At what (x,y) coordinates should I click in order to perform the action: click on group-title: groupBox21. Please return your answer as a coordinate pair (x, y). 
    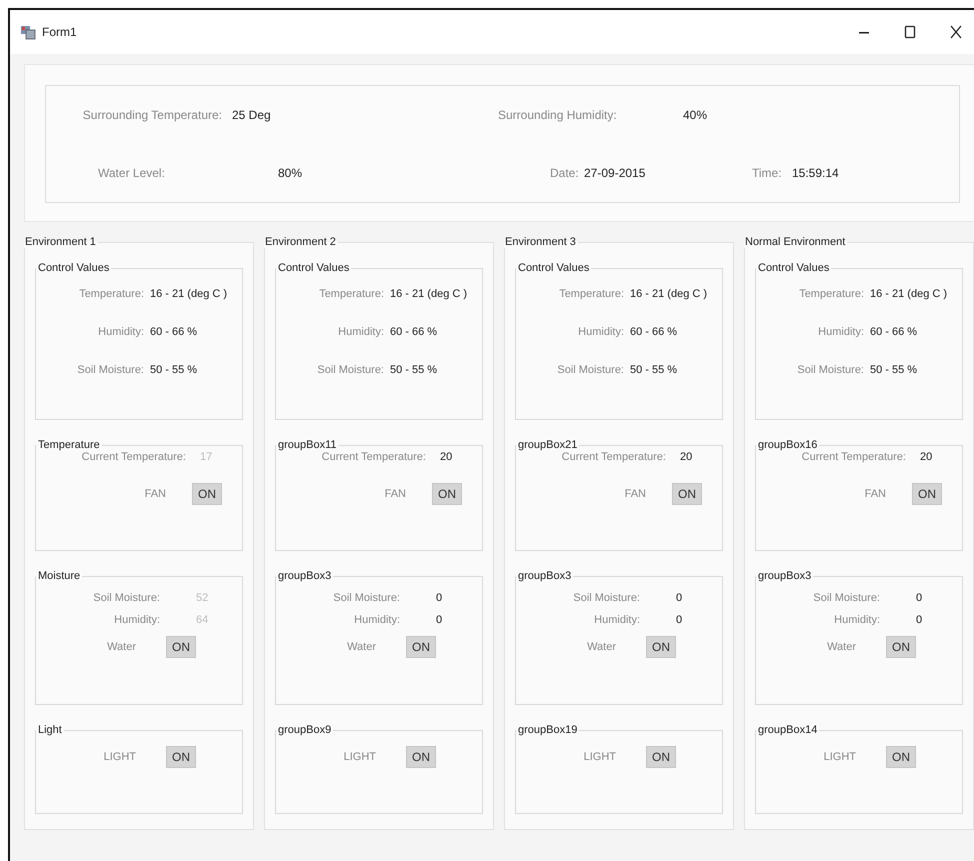
    Looking at the image, I should click on (547, 445).